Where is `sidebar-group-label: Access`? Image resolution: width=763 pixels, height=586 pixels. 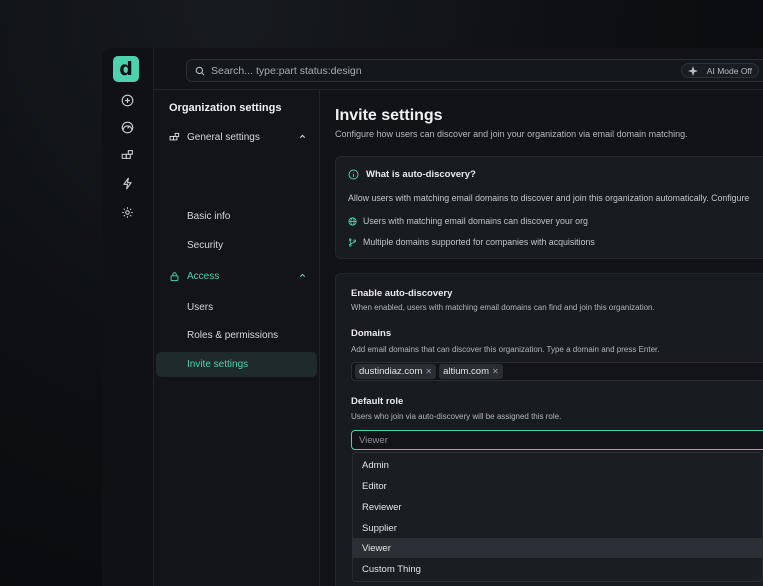
sidebar-group-label: Access is located at coordinates (203, 276).